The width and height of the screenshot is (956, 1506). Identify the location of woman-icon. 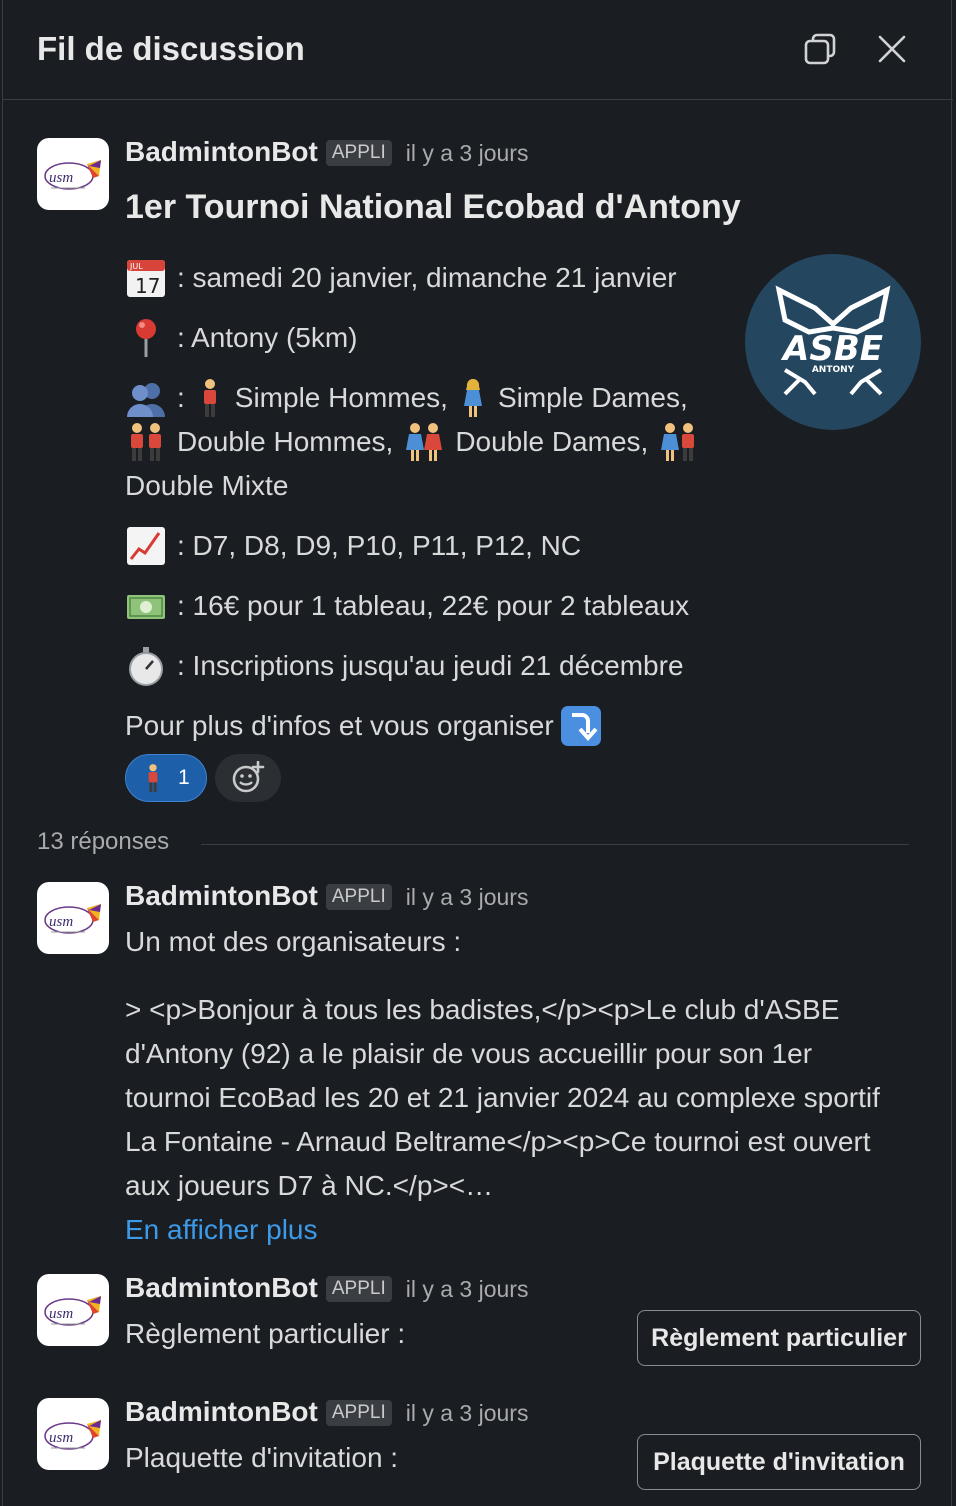
(473, 398).